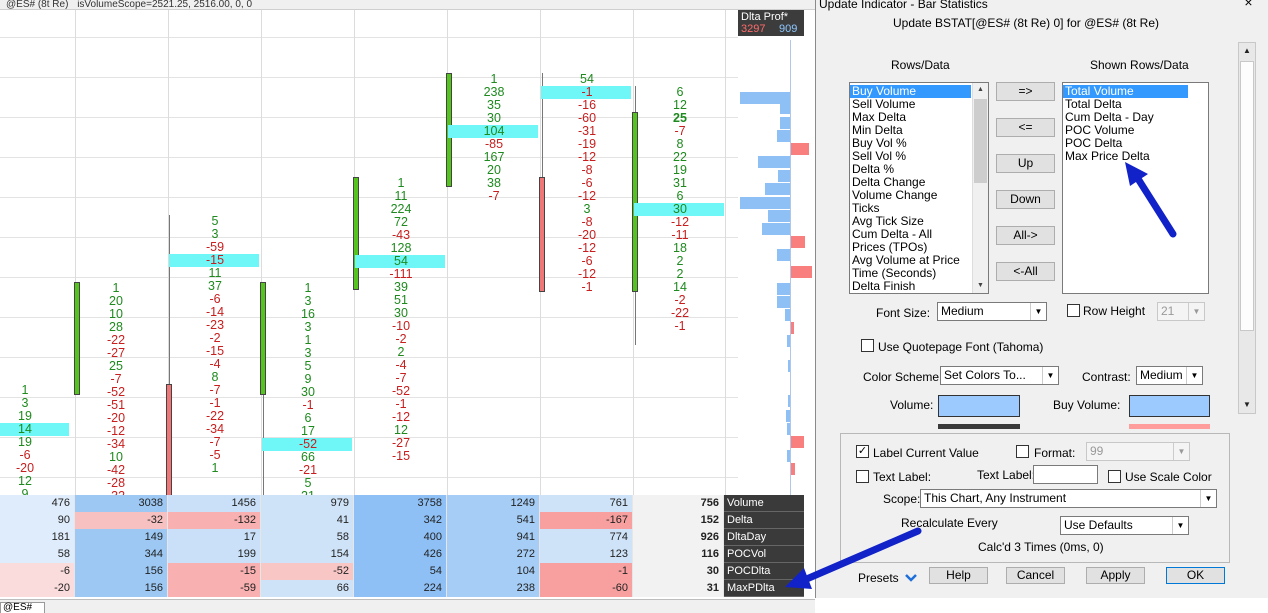 Image resolution: width=1268 pixels, height=613 pixels. I want to click on use-scale-color-checkbox, so click(1114, 476).